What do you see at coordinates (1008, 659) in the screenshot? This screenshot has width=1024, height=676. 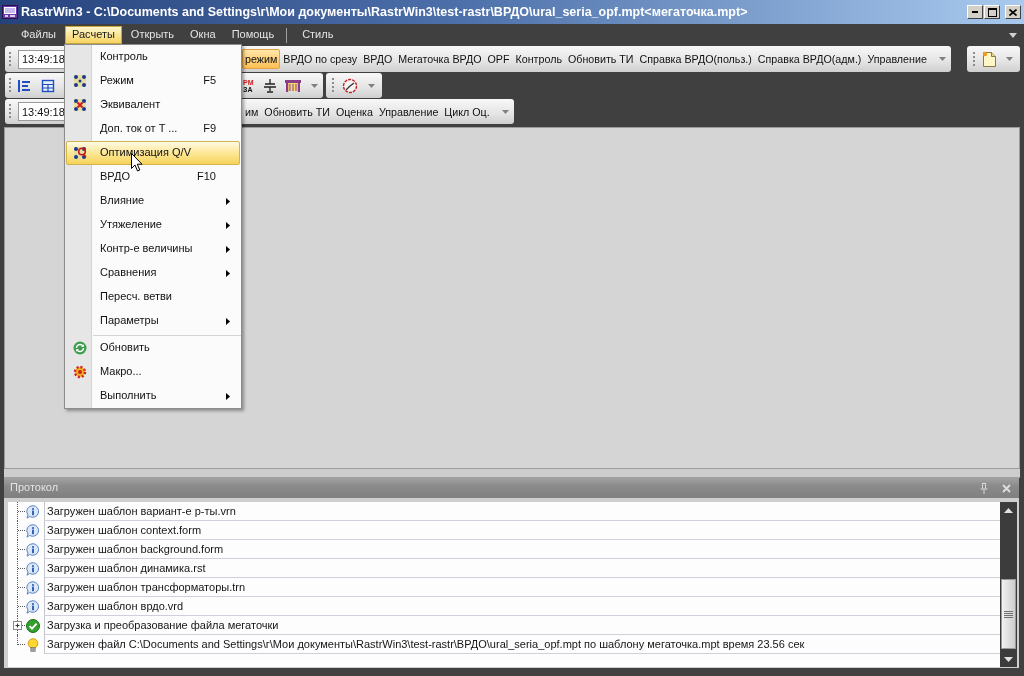 I see `down-arrow-icon` at bounding box center [1008, 659].